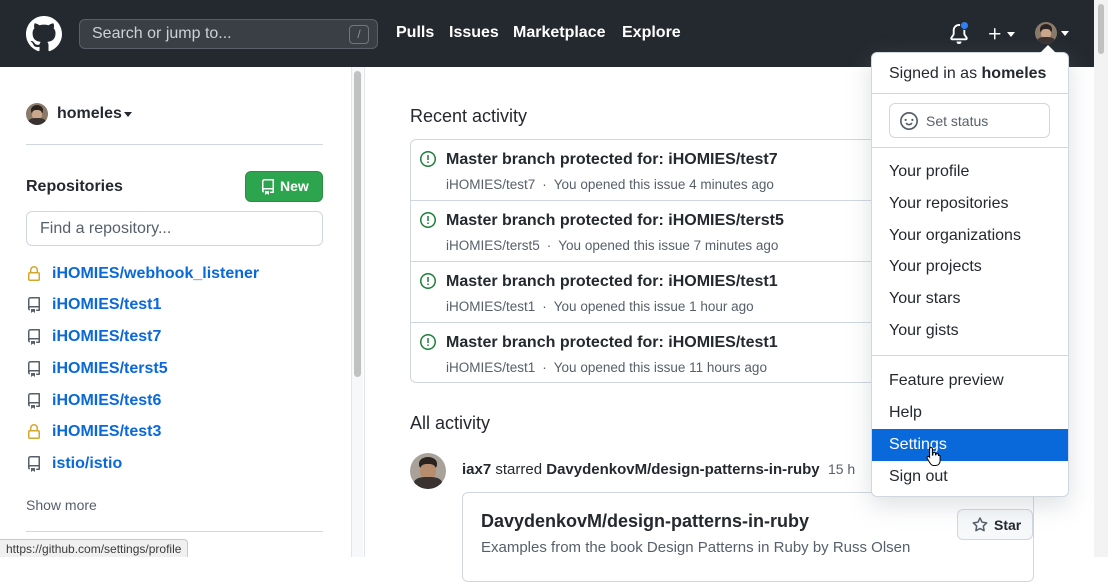  I want to click on feed-time: 15 h, so click(841, 469).